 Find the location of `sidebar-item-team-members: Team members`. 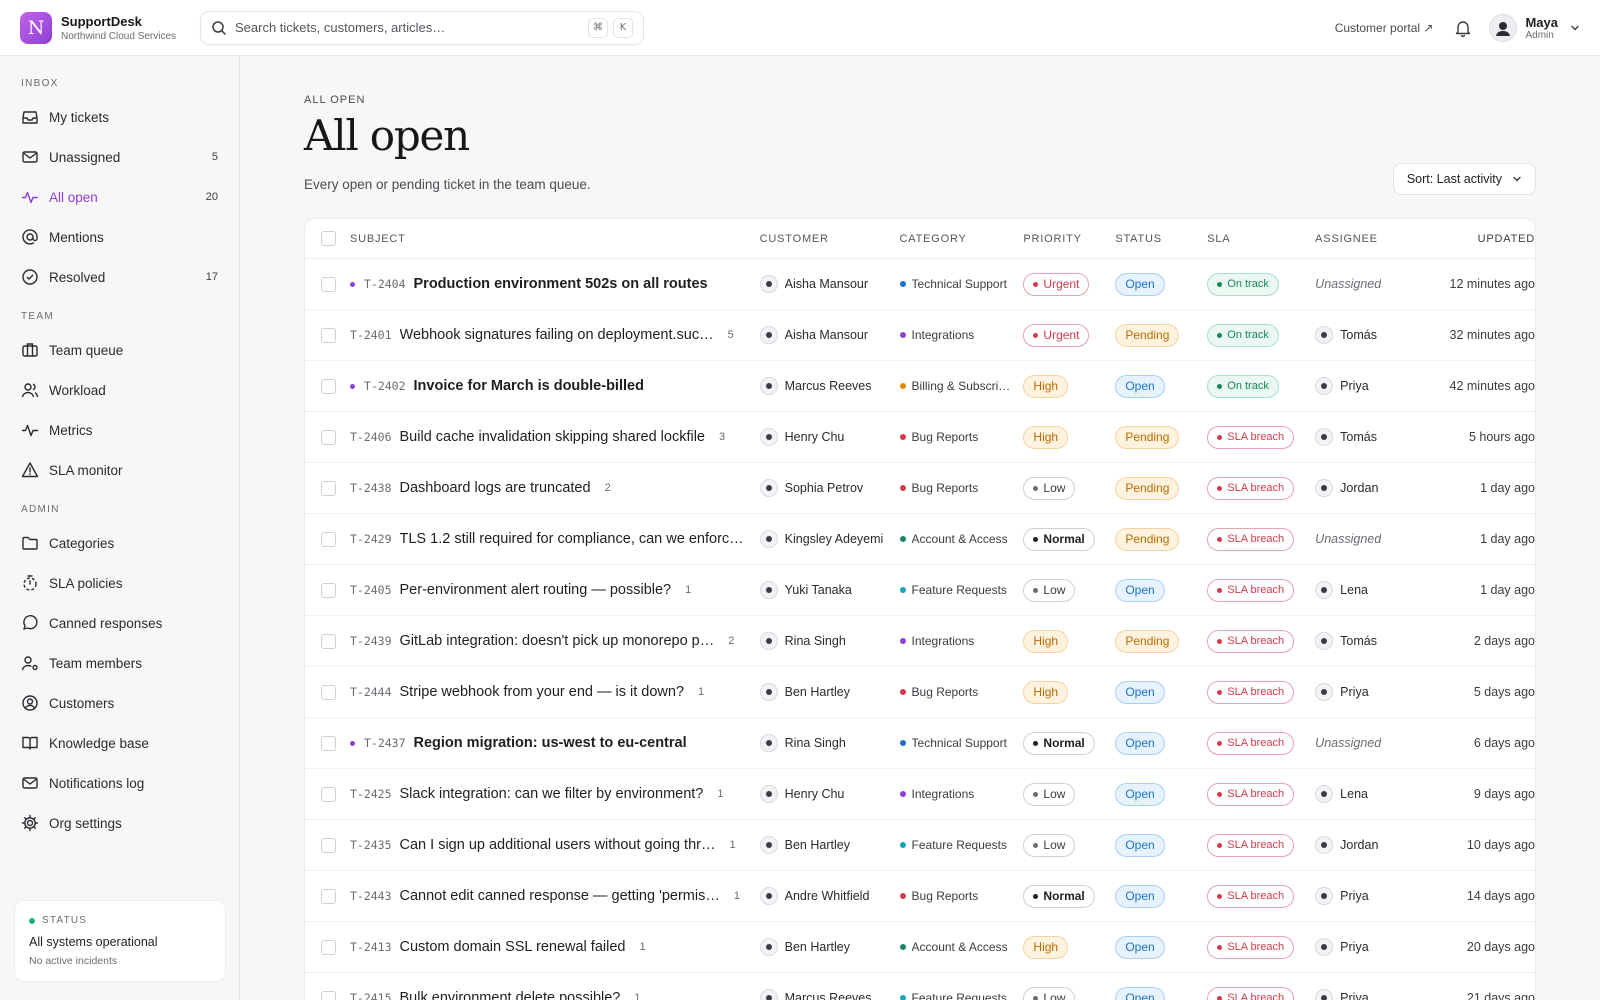

sidebar-item-team-members: Team members is located at coordinates (119, 663).